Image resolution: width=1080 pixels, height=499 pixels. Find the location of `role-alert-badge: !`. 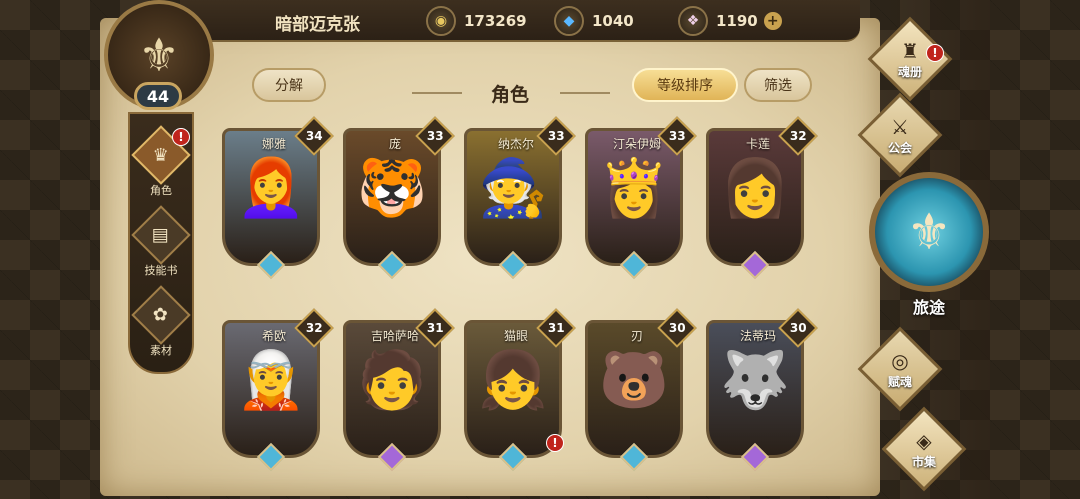

role-alert-badge: ! is located at coordinates (181, 137).